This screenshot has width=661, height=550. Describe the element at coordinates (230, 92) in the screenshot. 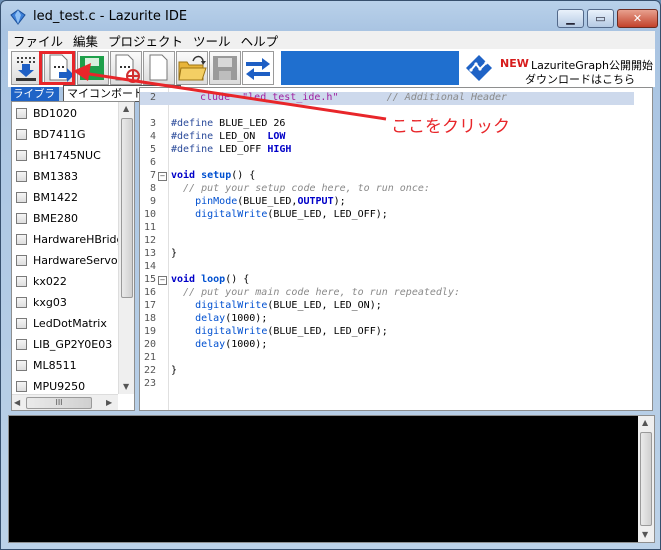

I see `annotation-arrow-icon` at that location.